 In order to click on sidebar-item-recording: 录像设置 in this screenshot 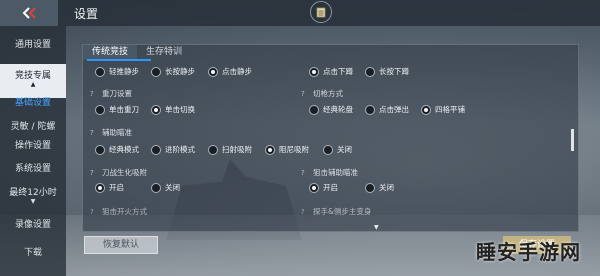, I will do `click(33, 225)`.